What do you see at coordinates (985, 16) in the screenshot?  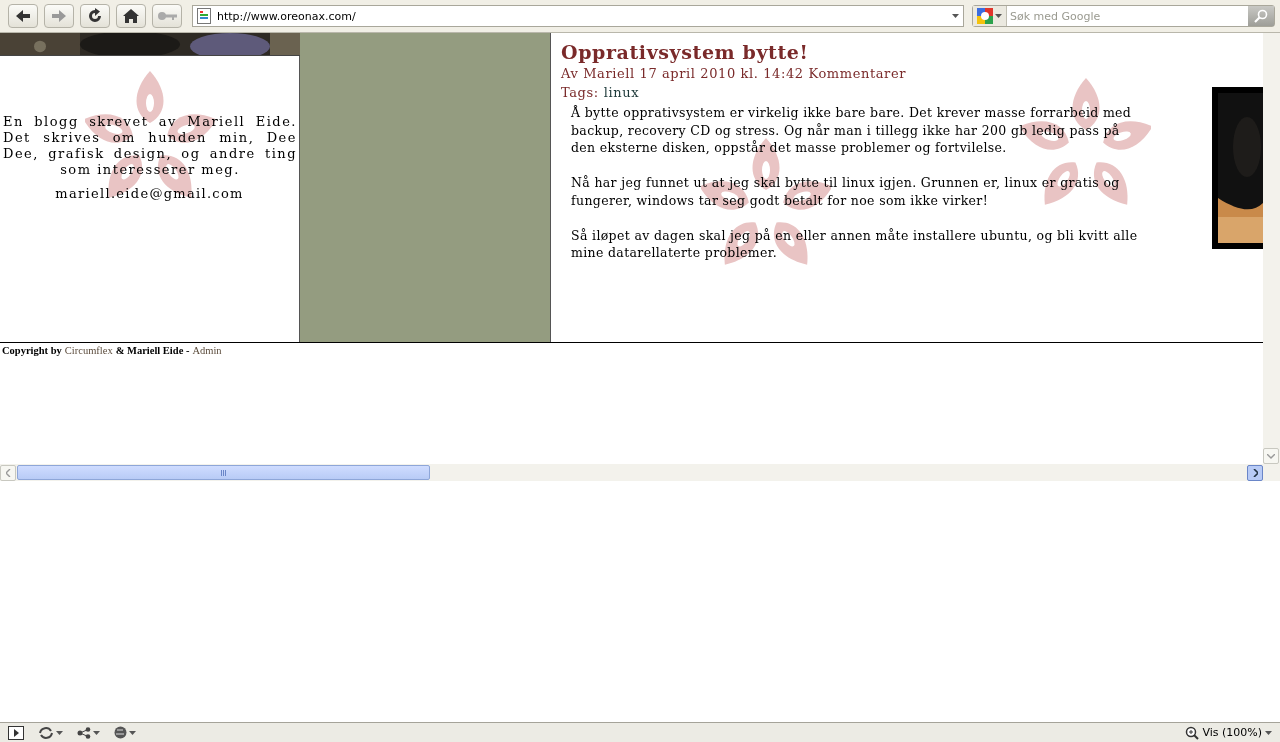 I see `search-engine-icon` at bounding box center [985, 16].